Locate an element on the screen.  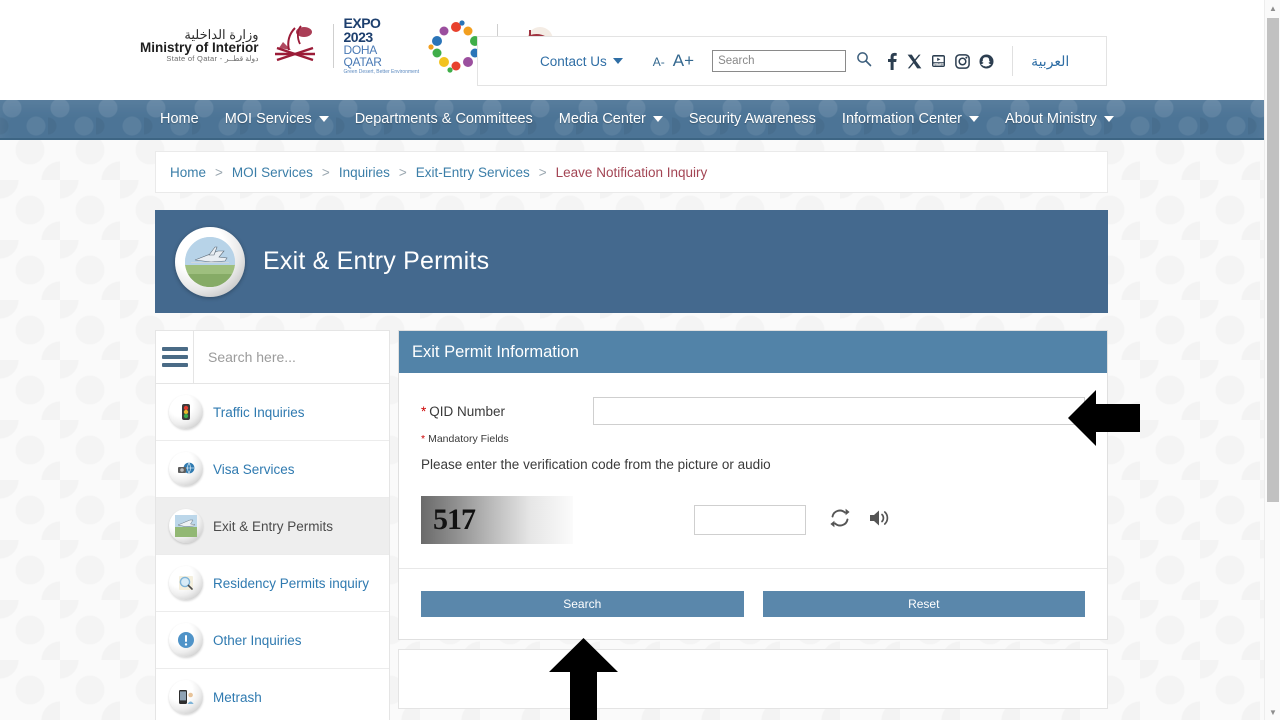
reset-button: Reset is located at coordinates (923, 604).